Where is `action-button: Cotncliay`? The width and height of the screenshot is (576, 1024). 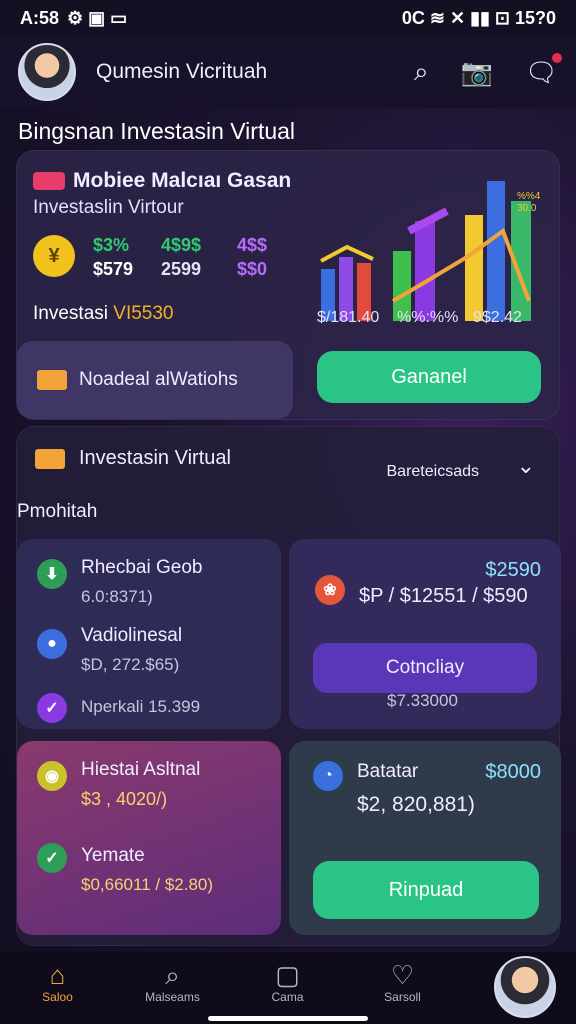
action-button: Cotncliay is located at coordinates (425, 668).